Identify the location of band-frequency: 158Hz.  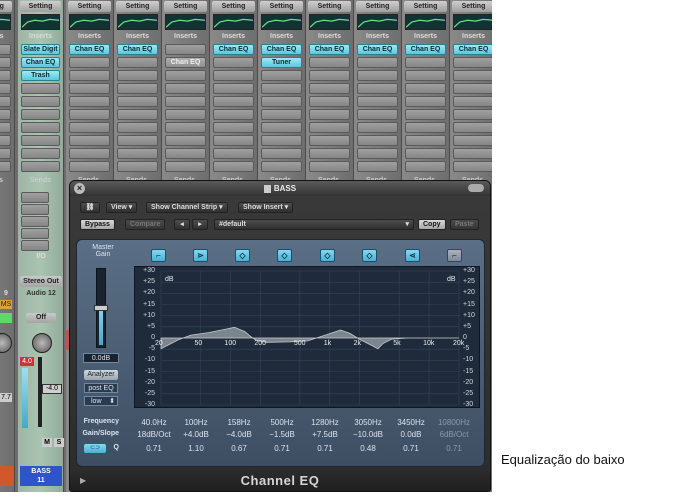
(239, 422).